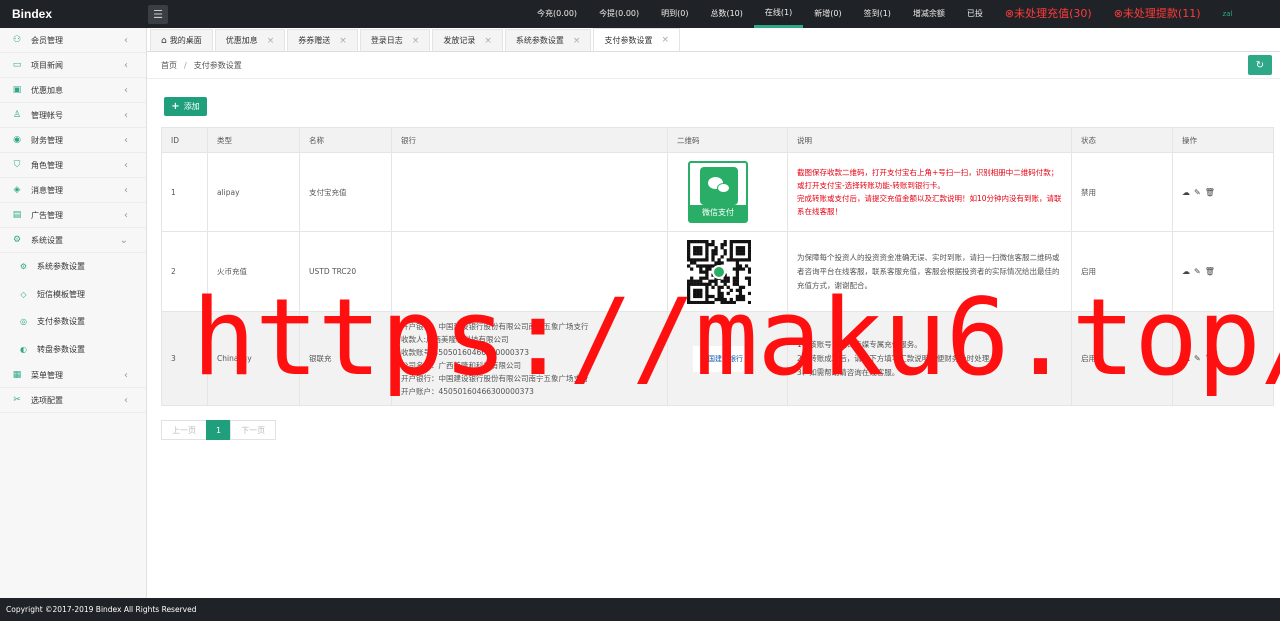 The image size is (1280, 621). I want to click on wechat-bubble, so click(719, 186).